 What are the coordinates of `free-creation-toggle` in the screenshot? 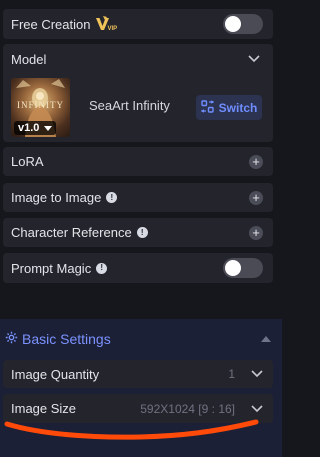 It's located at (243, 24).